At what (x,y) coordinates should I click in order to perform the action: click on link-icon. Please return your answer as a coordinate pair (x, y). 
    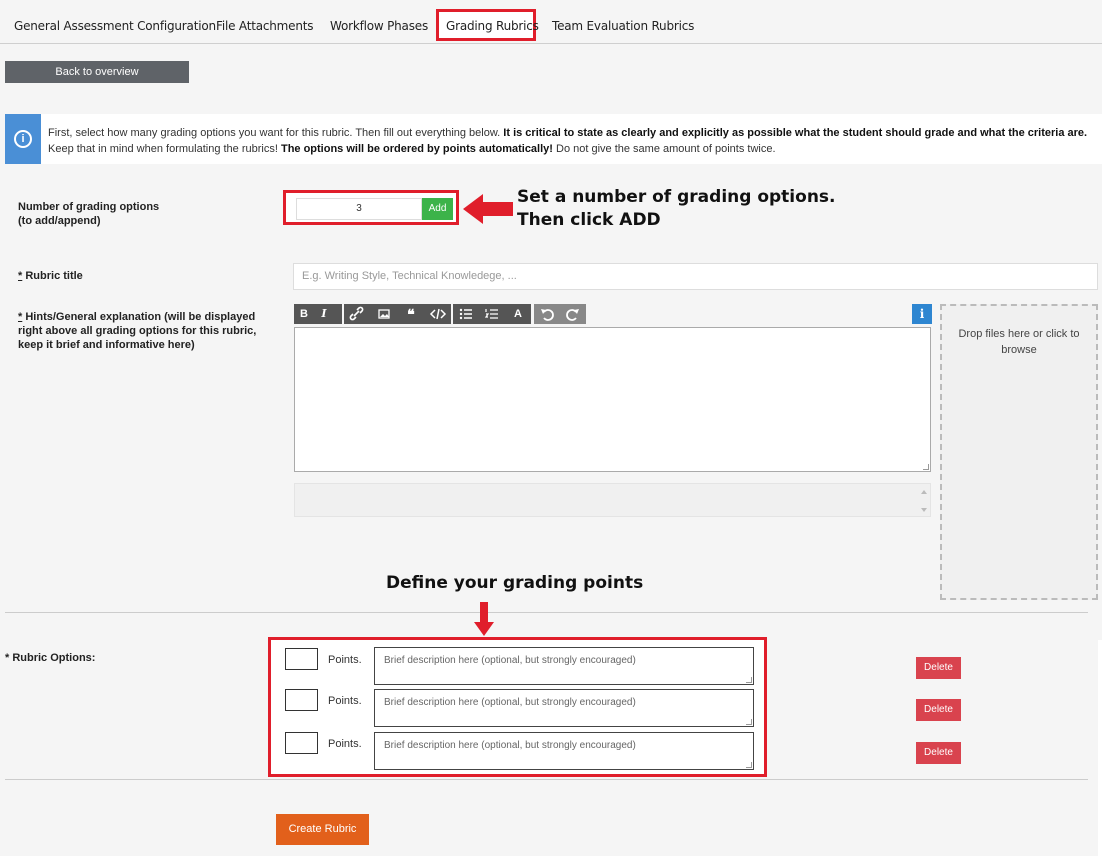
    Looking at the image, I should click on (357, 313).